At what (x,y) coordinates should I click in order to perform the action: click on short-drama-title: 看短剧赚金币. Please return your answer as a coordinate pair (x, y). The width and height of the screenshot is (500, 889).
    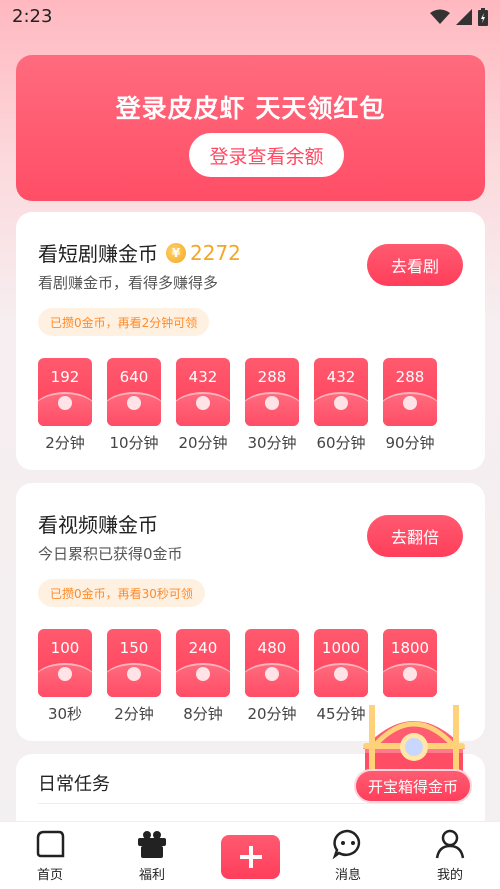
    Looking at the image, I should click on (98, 254).